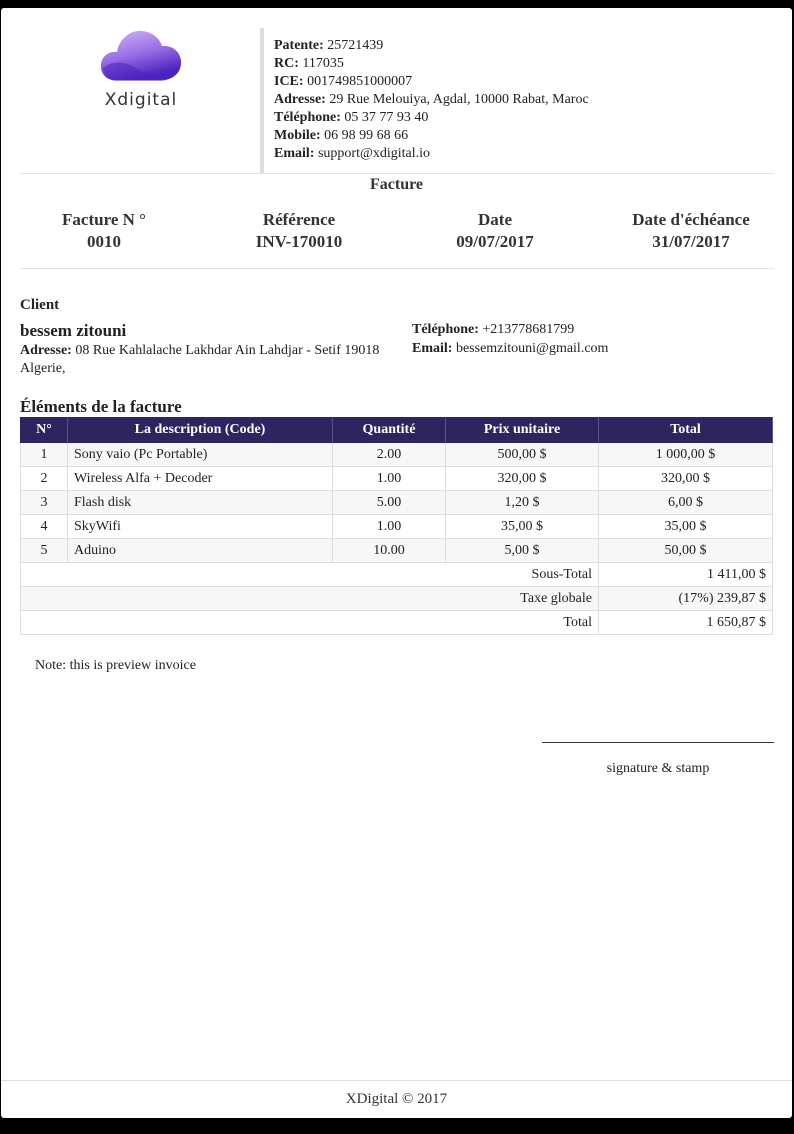 This screenshot has height=1134, width=794. Describe the element at coordinates (685, 478) in the screenshot. I see `cell-total: 320,00 $` at that location.